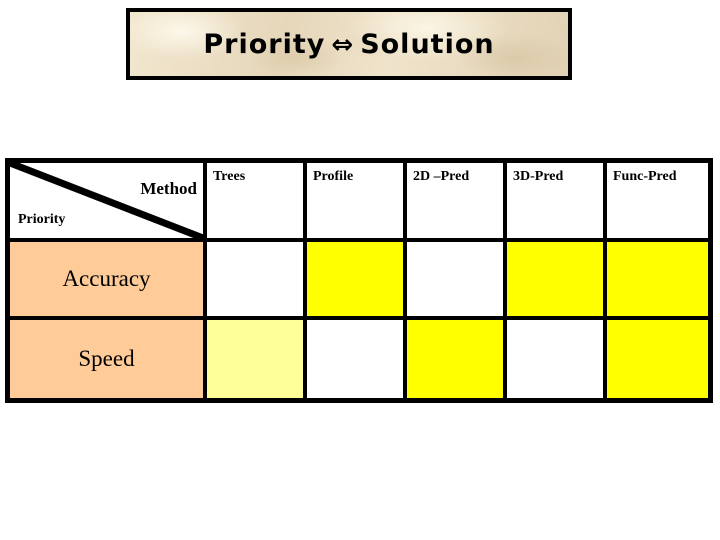 The width and height of the screenshot is (720, 540). What do you see at coordinates (257, 202) in the screenshot?
I see `column-header-trees: Trees` at bounding box center [257, 202].